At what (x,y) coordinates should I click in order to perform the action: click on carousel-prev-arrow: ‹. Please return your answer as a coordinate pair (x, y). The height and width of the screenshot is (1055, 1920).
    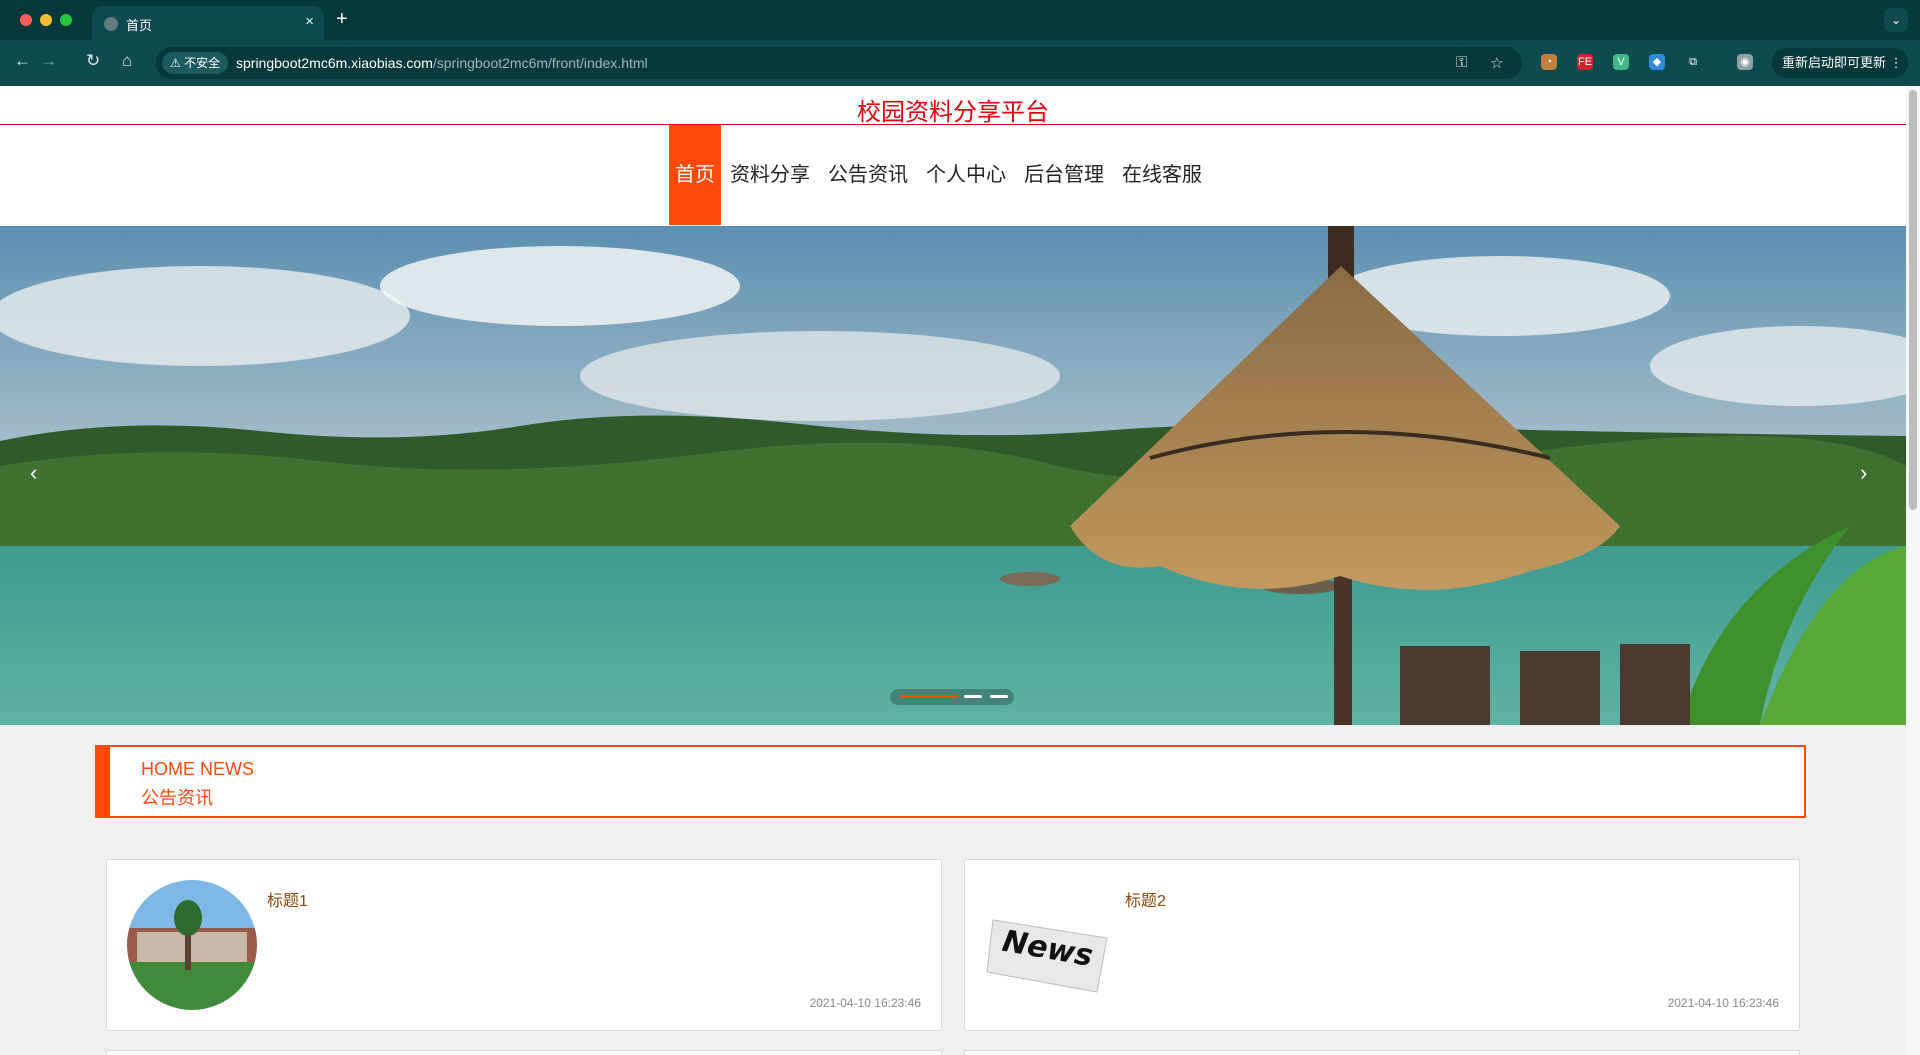
    Looking at the image, I should click on (33, 473).